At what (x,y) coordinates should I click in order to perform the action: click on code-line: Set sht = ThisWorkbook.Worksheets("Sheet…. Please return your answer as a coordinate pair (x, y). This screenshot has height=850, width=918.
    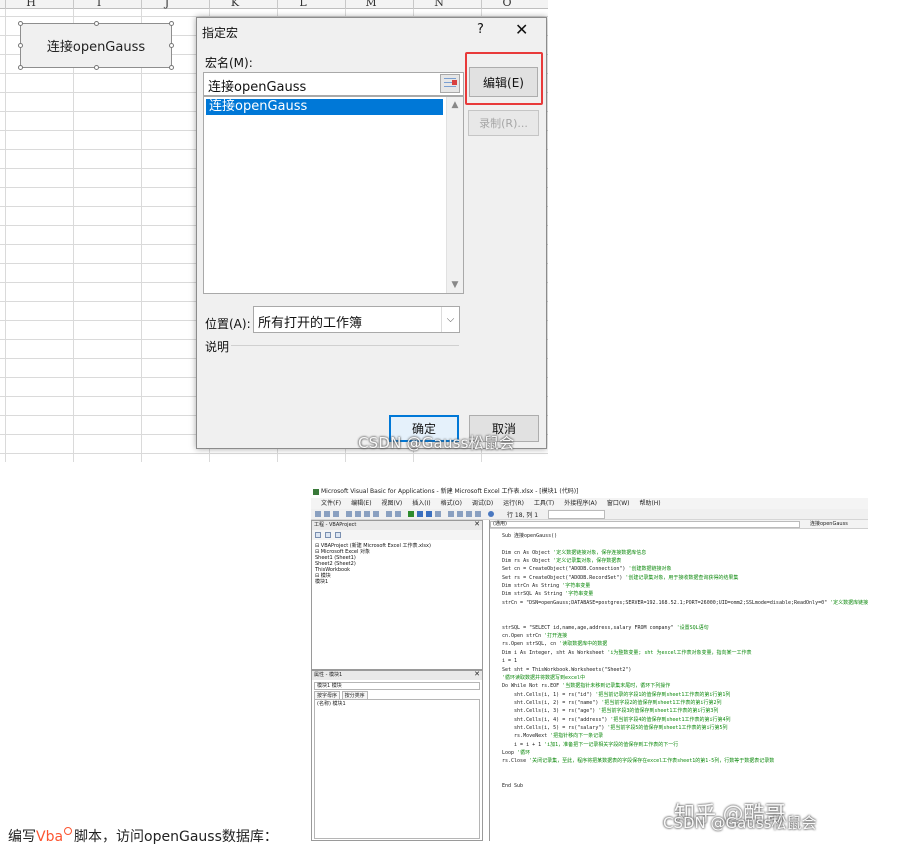
    Looking at the image, I should click on (685, 670).